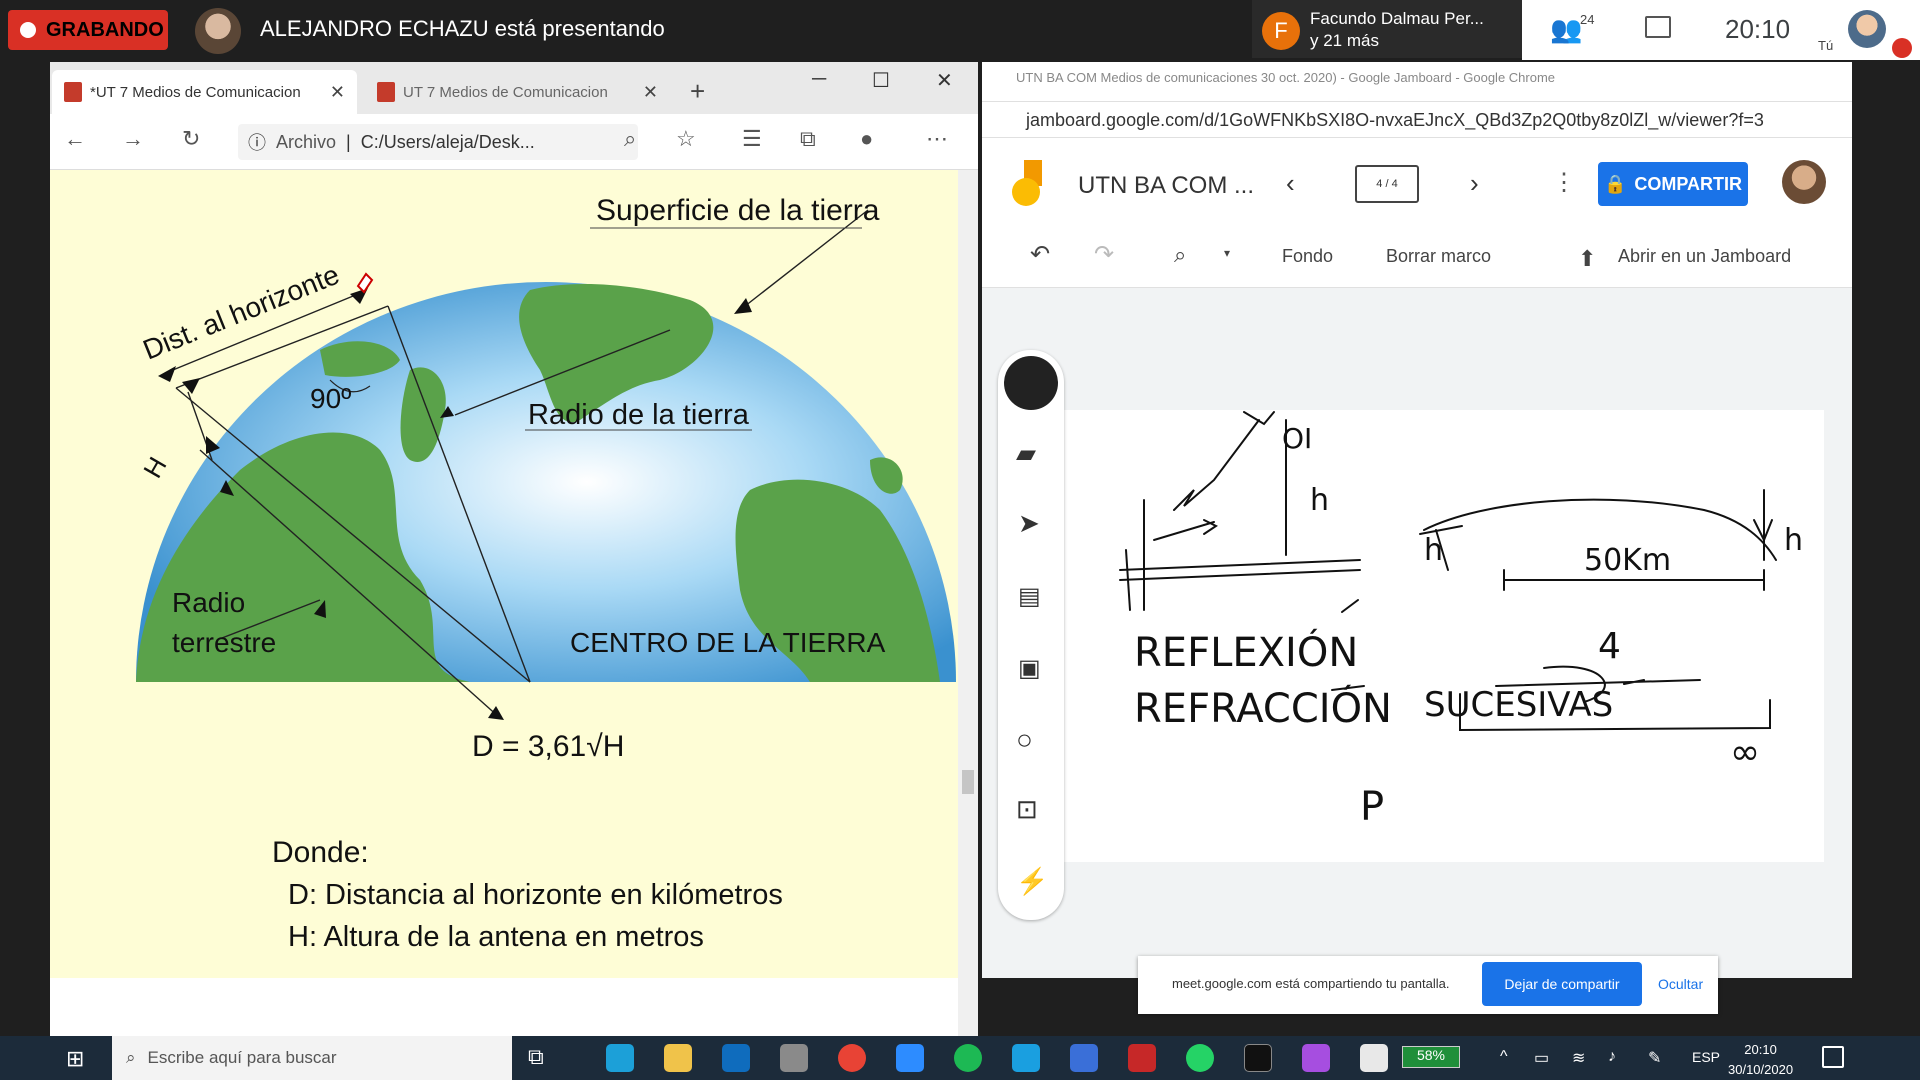 This screenshot has width=1920, height=1080. What do you see at coordinates (1504, 1057) in the screenshot?
I see `tray-chevron-icon: ^` at bounding box center [1504, 1057].